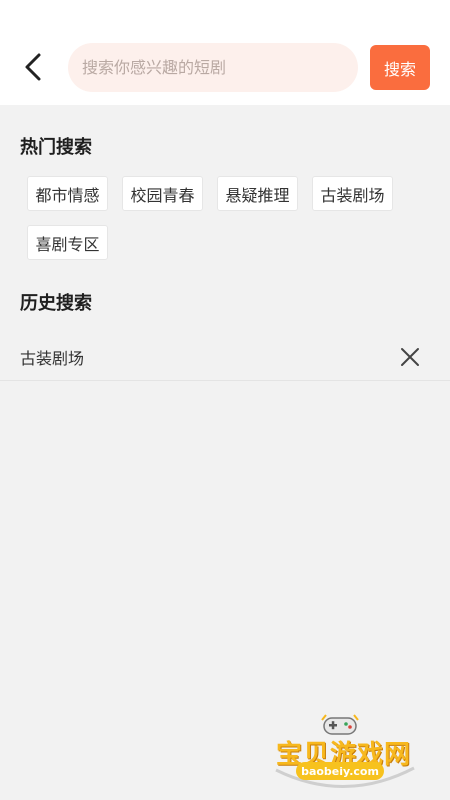 Image resolution: width=450 pixels, height=800 pixels. What do you see at coordinates (162, 193) in the screenshot?
I see `hot-tag-campus-youth: 校园青春` at bounding box center [162, 193].